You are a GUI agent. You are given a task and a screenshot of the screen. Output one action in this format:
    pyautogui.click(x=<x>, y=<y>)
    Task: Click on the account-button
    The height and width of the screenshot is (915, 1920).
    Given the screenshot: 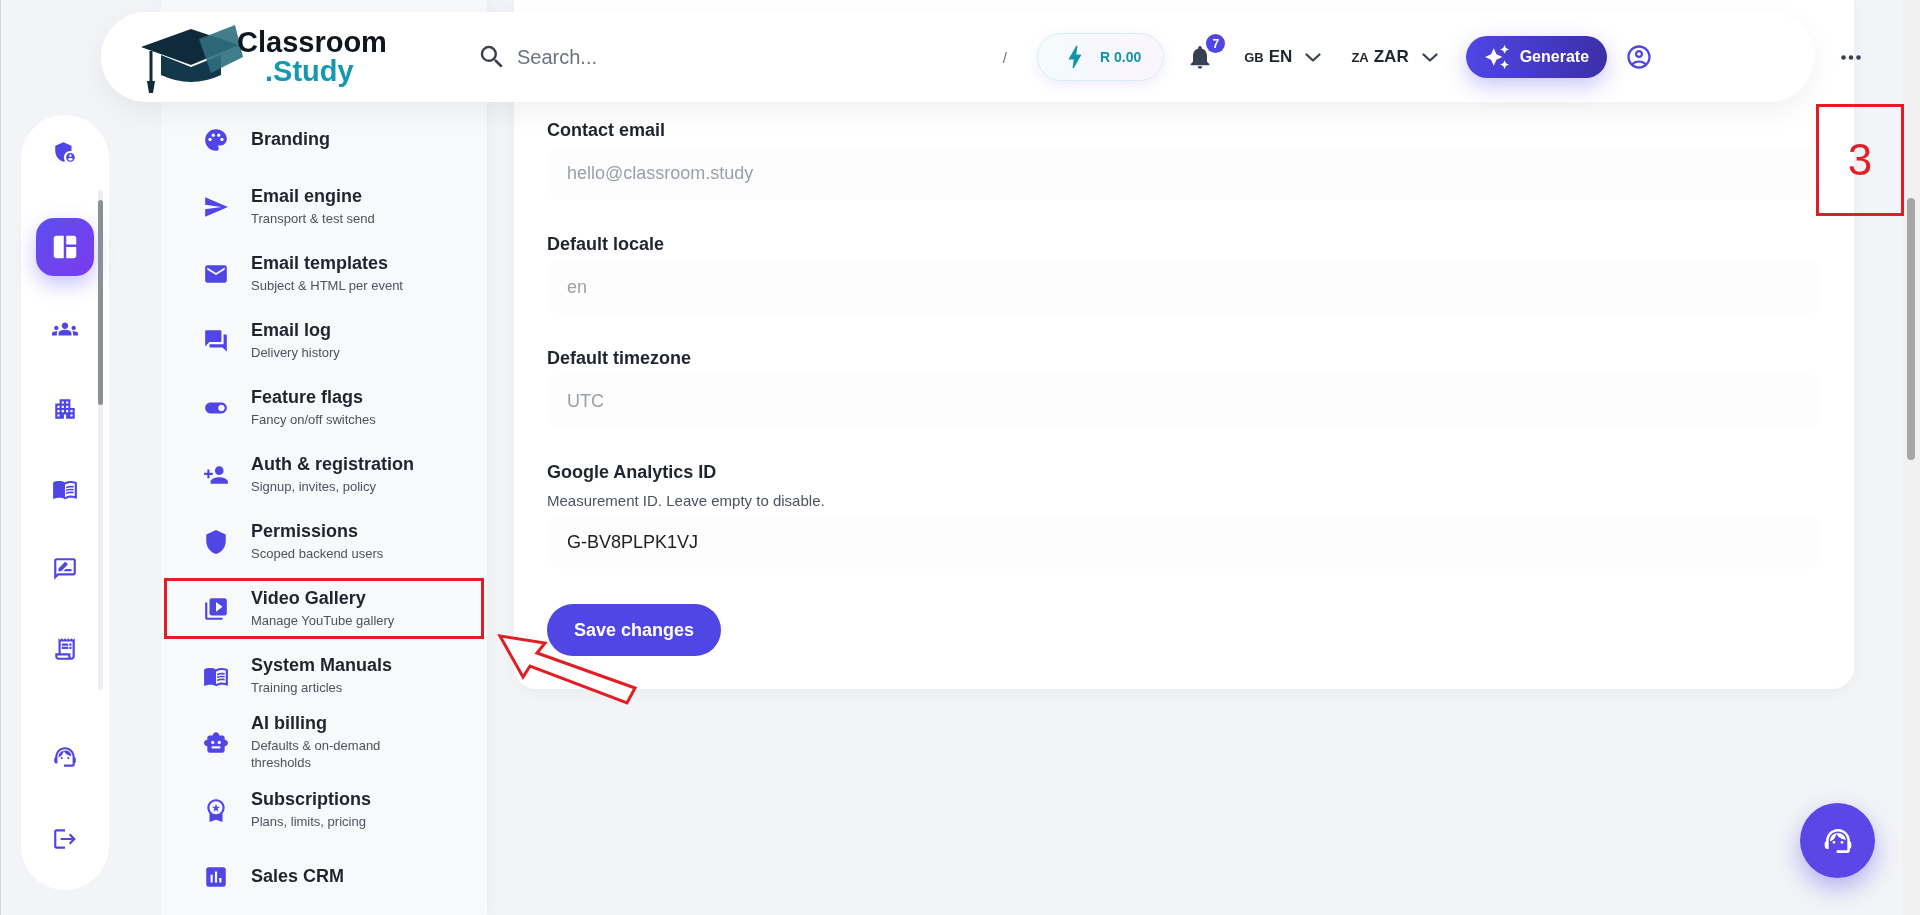 What is the action you would take?
    pyautogui.click(x=1639, y=57)
    